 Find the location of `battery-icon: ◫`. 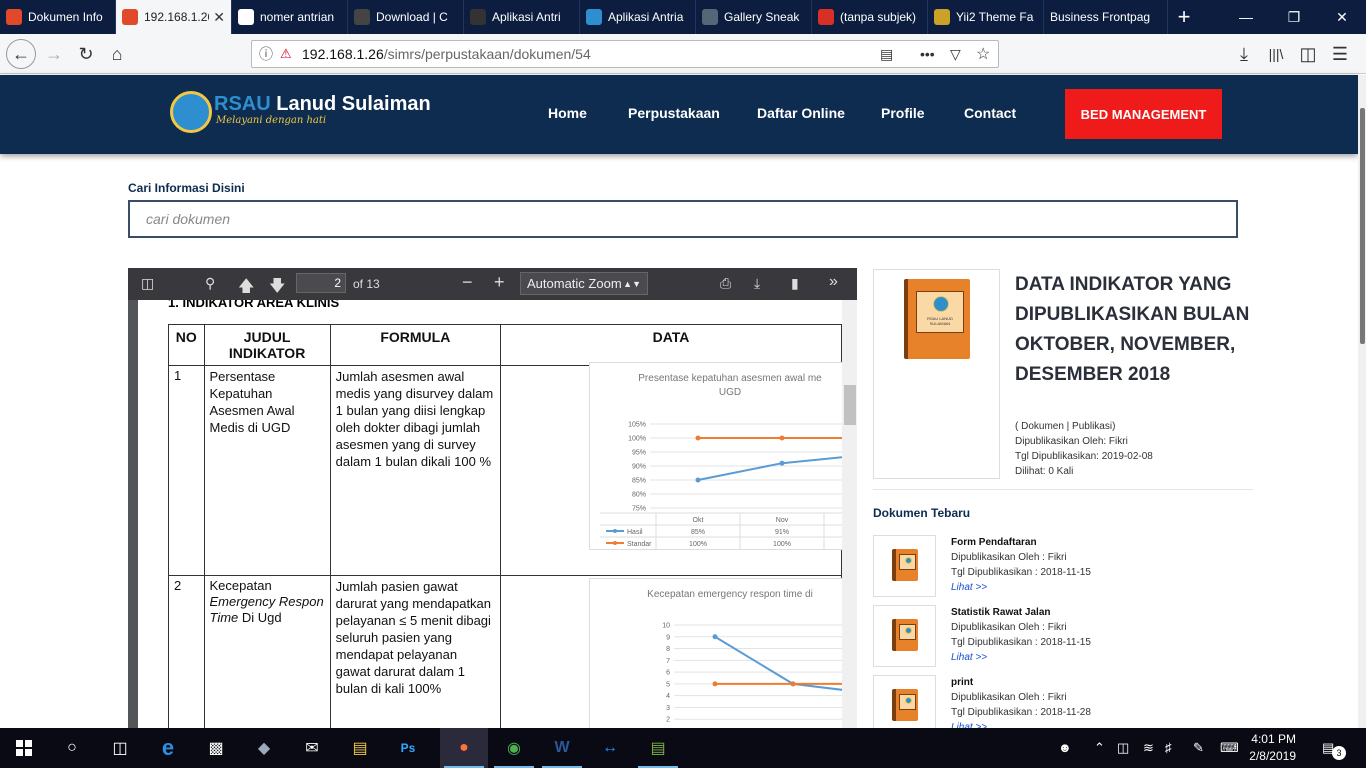

battery-icon: ◫ is located at coordinates (1123, 748).